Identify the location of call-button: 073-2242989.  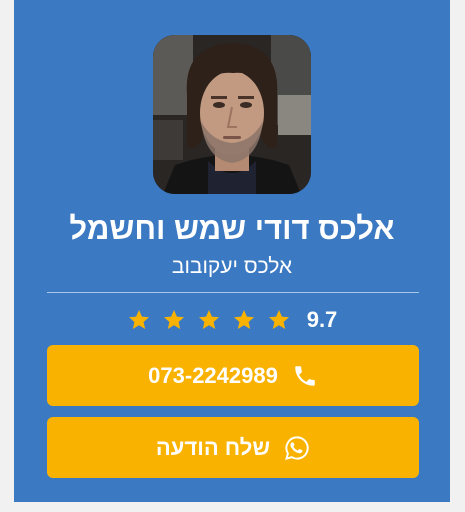
(233, 375).